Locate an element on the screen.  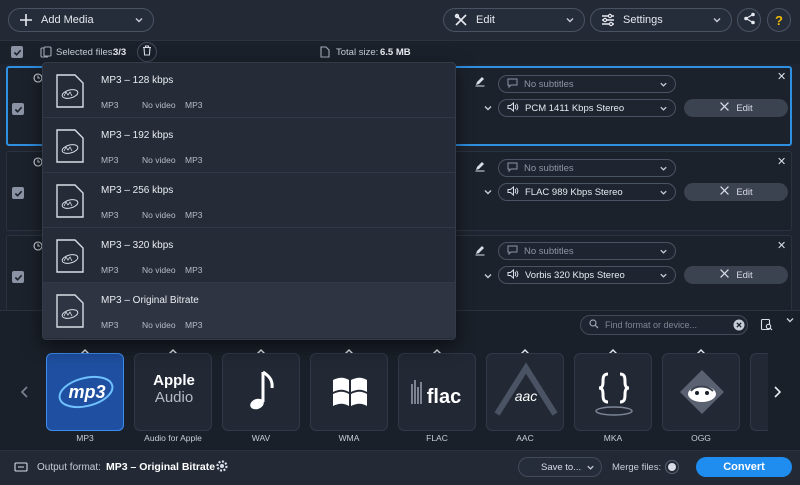
row-edit-label: Edit is located at coordinates (744, 108).